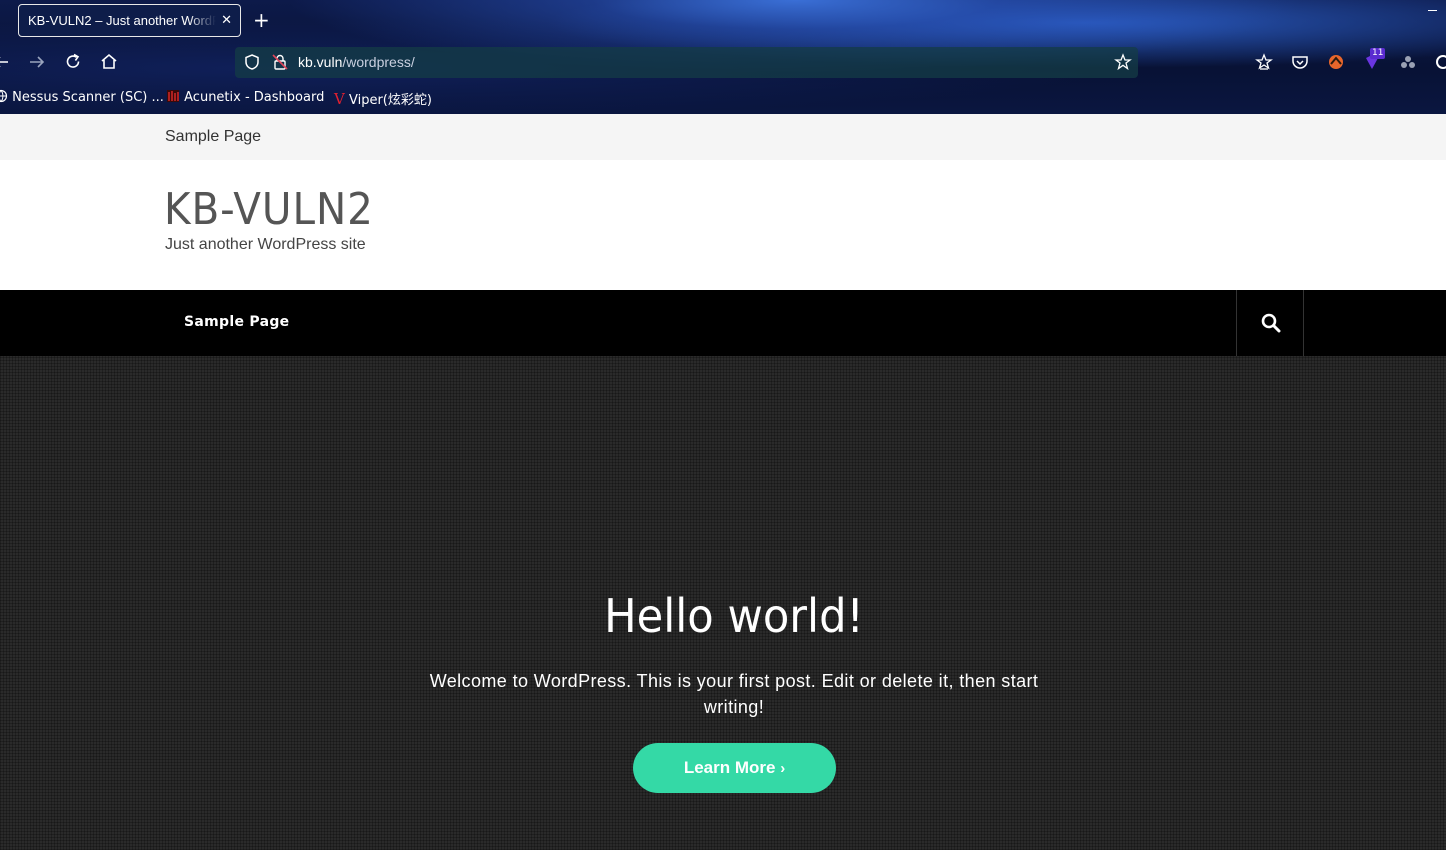  I want to click on bookmark-viper: V Viper(炫彩蛇), so click(383, 98).